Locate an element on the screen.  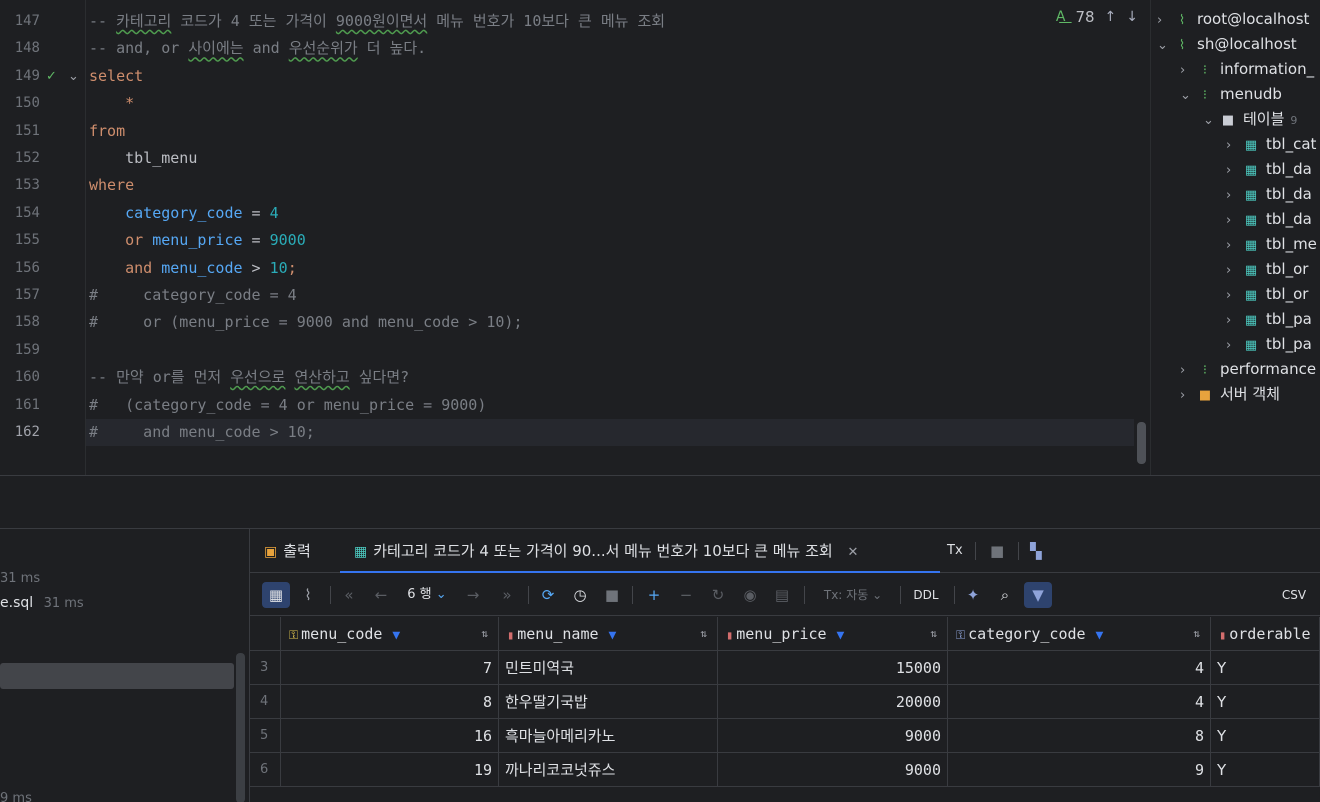
code-line: tbl_menu is located at coordinates (611, 158).